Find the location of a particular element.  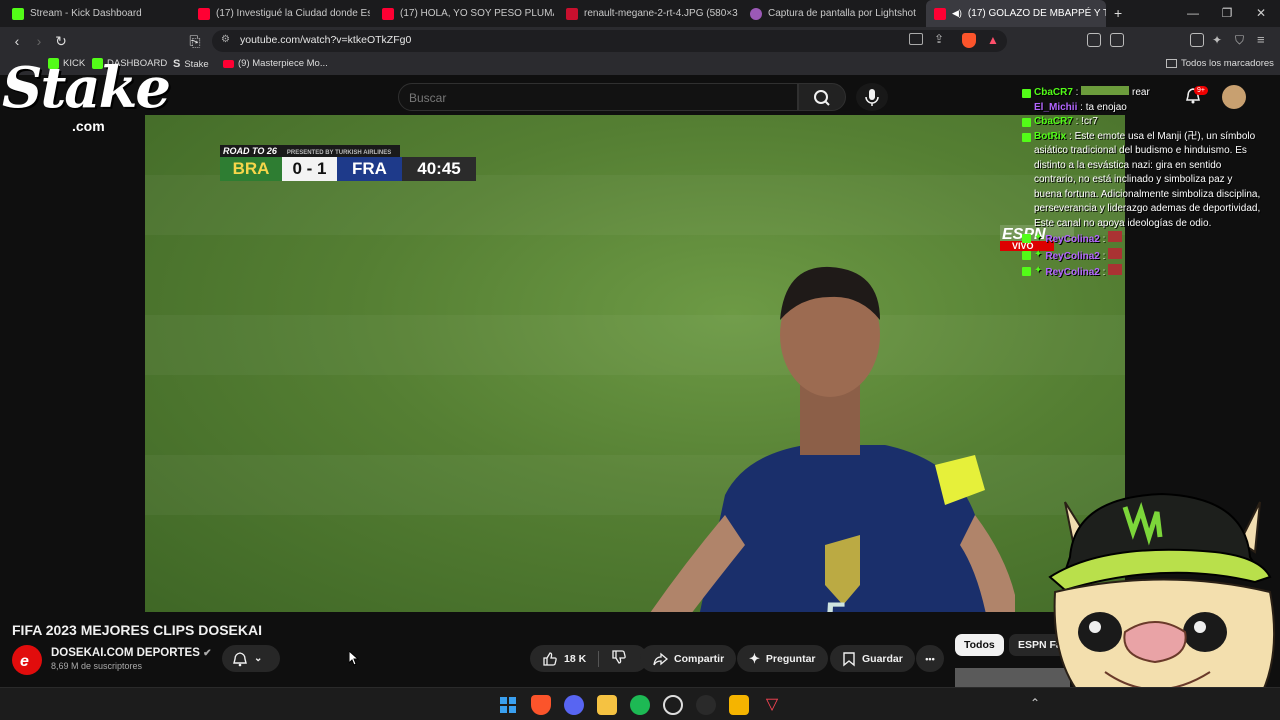

stake-logo: Stake .com is located at coordinates (89, 98).